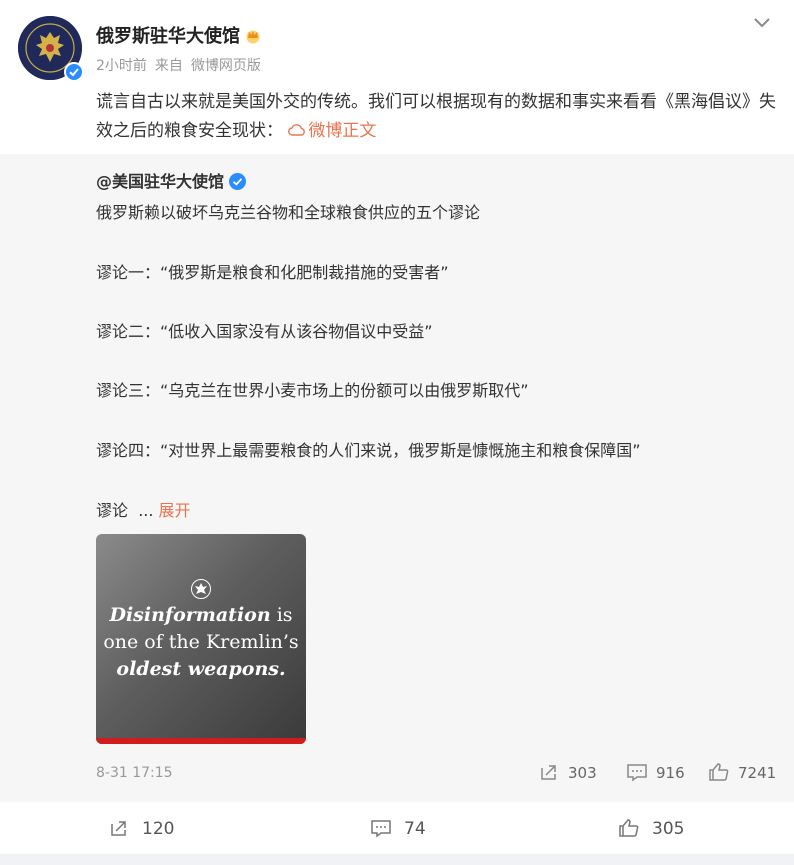 The height and width of the screenshot is (865, 794). What do you see at coordinates (158, 829) in the screenshot?
I see `share-count: 120` at bounding box center [158, 829].